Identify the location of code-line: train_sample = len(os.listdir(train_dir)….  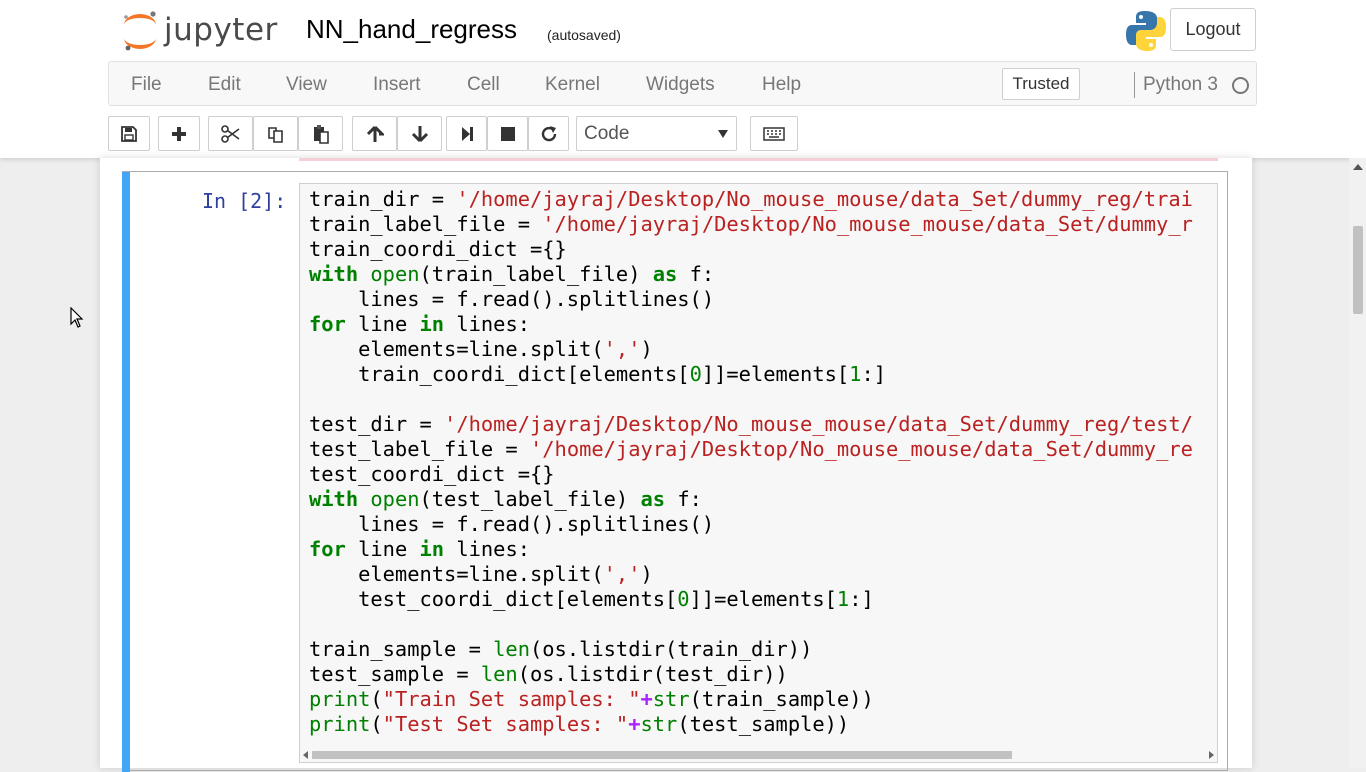
(561, 649).